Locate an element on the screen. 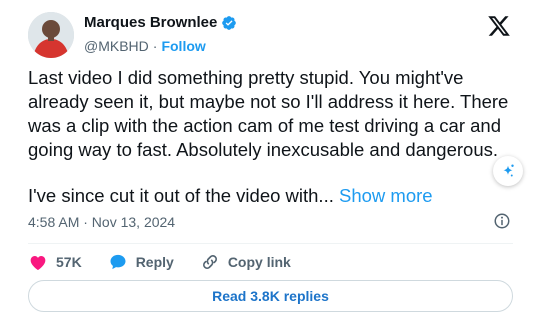 This screenshot has width=541, height=329. show-more-link: Show more is located at coordinates (386, 195).